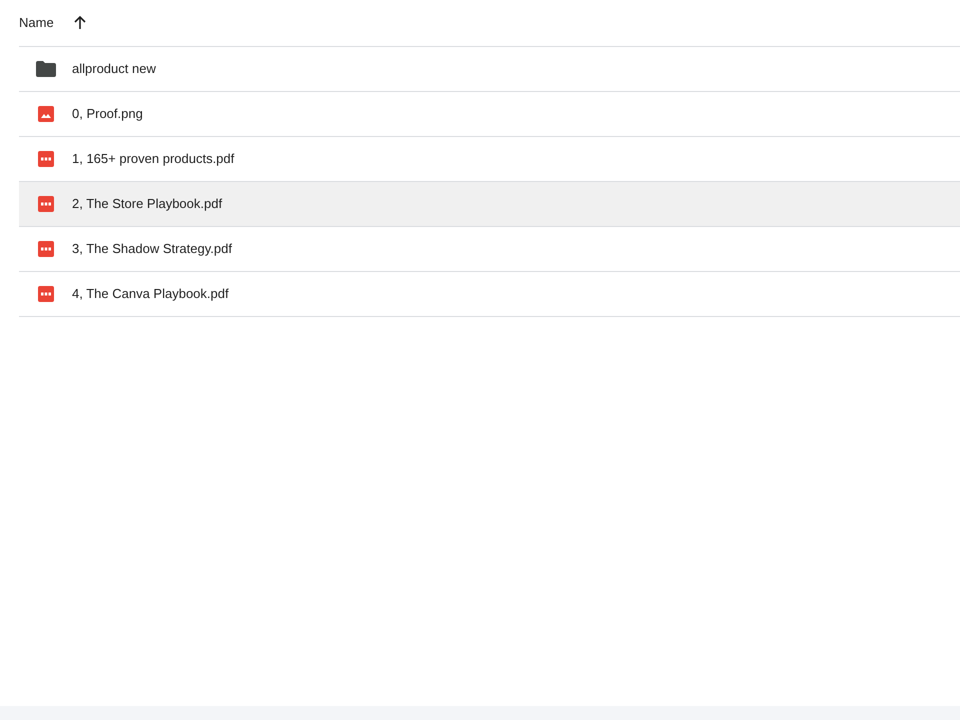 This screenshot has height=720, width=960. I want to click on file-name: allproduct new, so click(114, 69).